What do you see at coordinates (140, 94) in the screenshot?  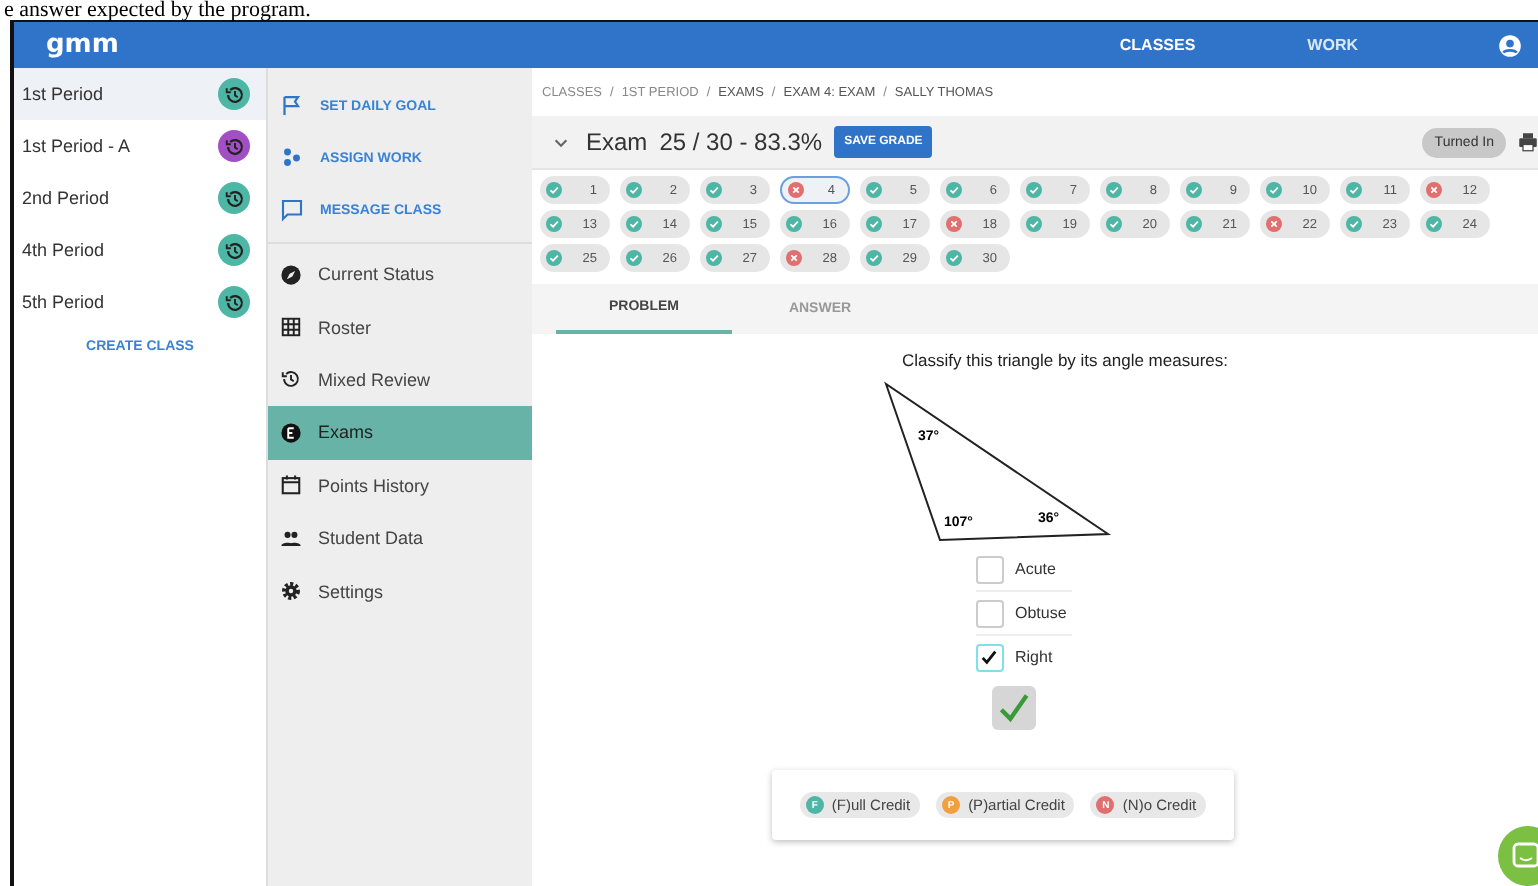 I see `class-item: 1st Period` at bounding box center [140, 94].